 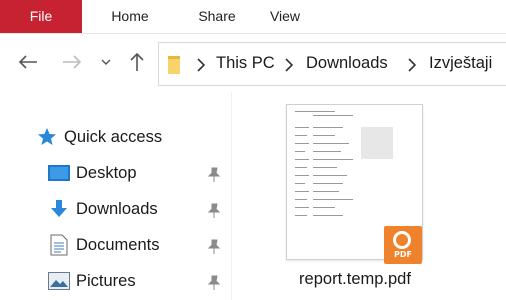 What do you see at coordinates (130, 16) in the screenshot?
I see `tab-home: Home` at bounding box center [130, 16].